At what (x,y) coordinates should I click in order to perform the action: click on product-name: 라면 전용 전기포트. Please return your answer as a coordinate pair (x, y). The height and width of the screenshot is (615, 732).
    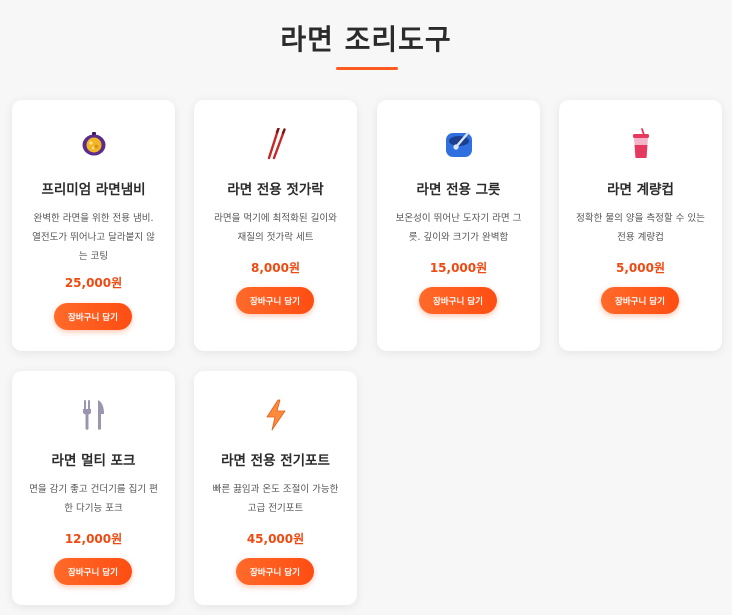
    Looking at the image, I should click on (275, 461).